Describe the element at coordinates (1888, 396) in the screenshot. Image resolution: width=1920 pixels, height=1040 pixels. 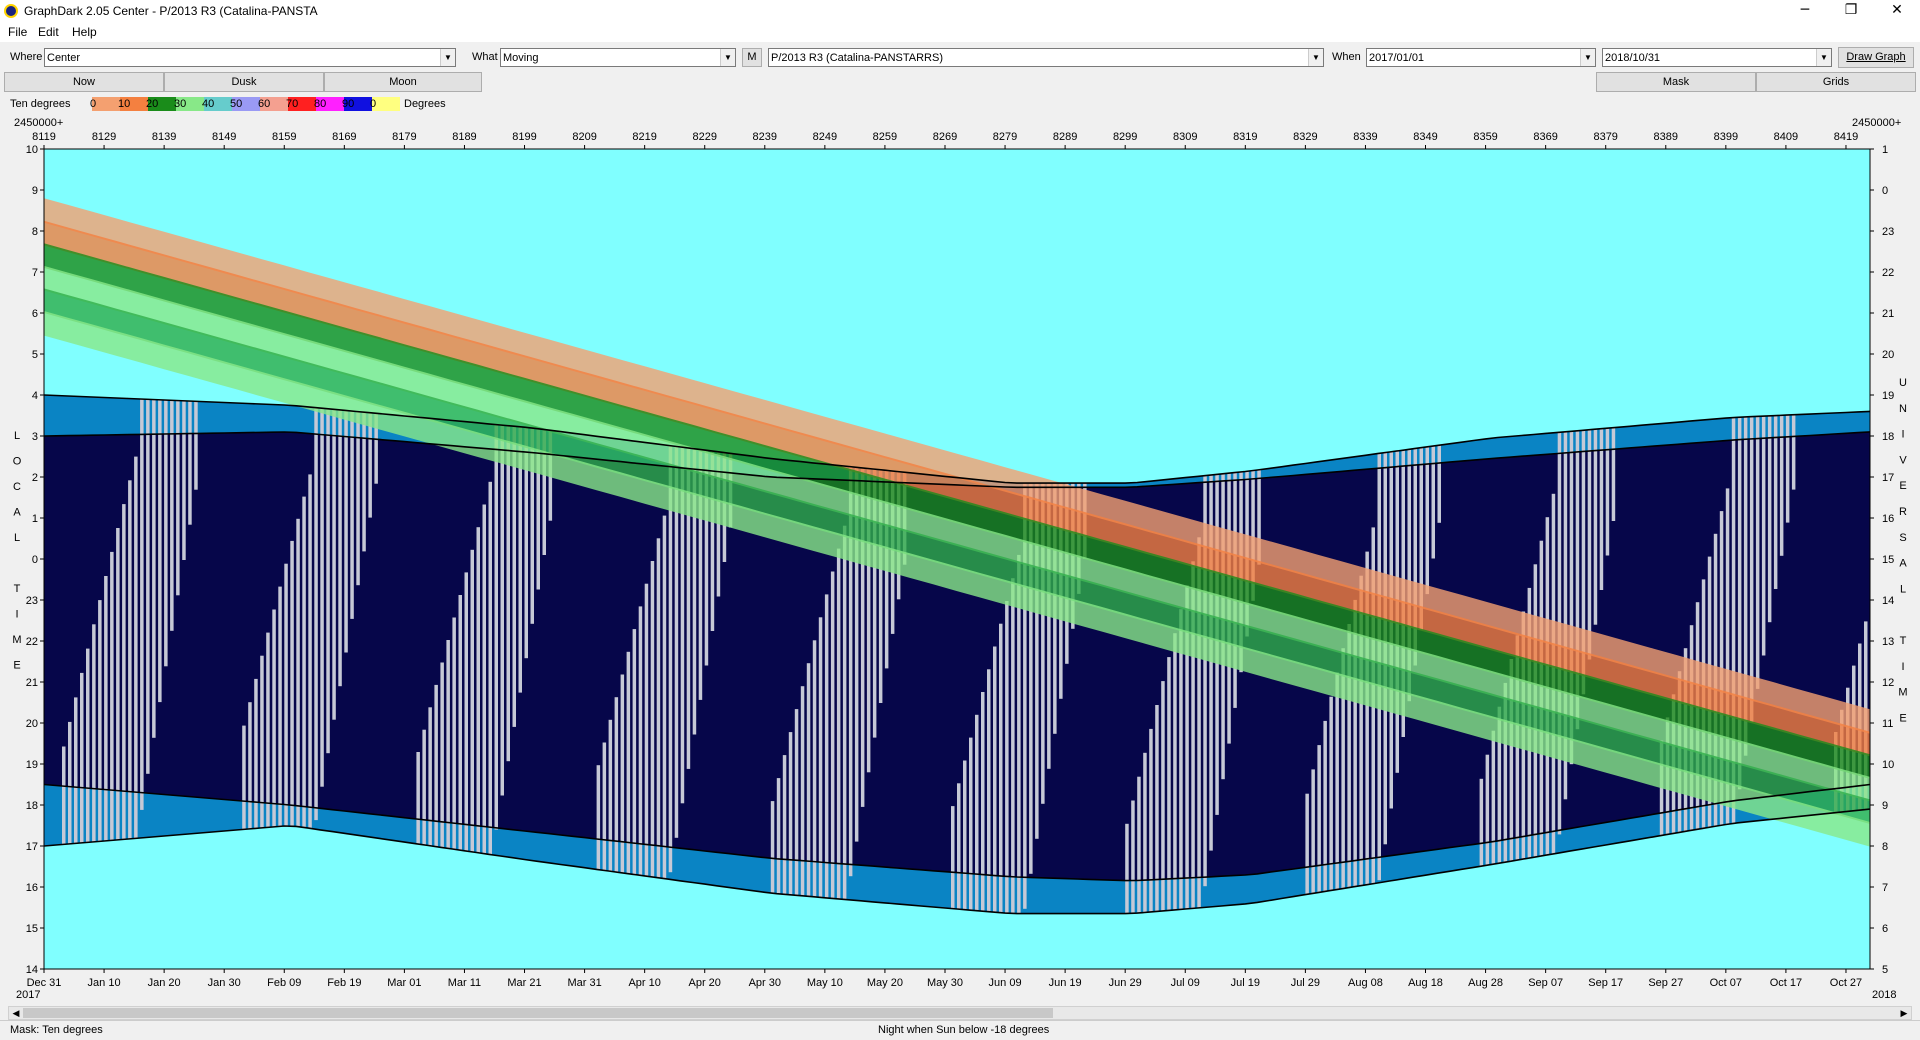
I see `right-tick-label: 19` at that location.